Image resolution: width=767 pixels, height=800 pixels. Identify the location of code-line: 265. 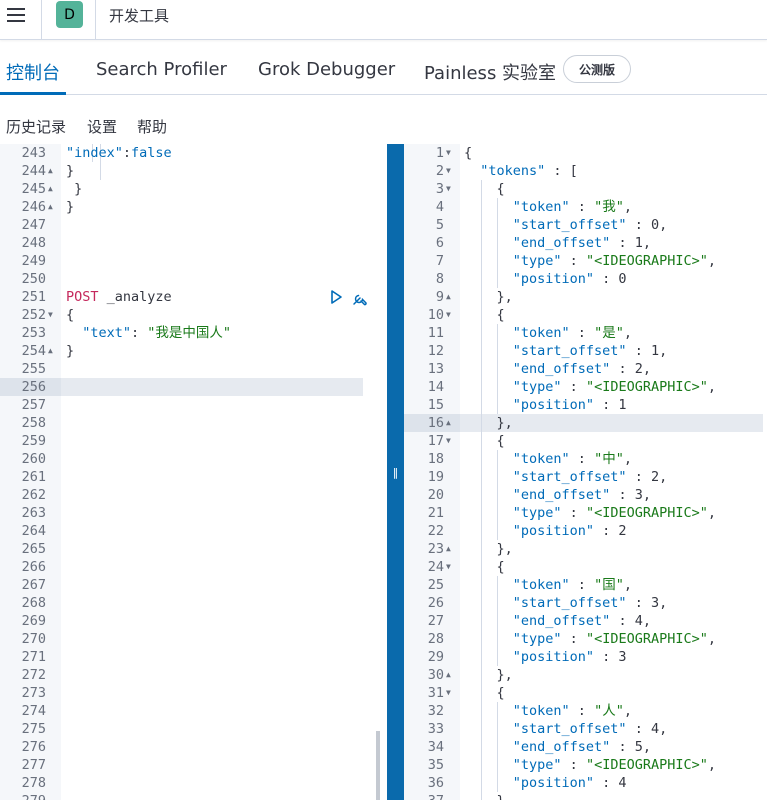
(193, 549).